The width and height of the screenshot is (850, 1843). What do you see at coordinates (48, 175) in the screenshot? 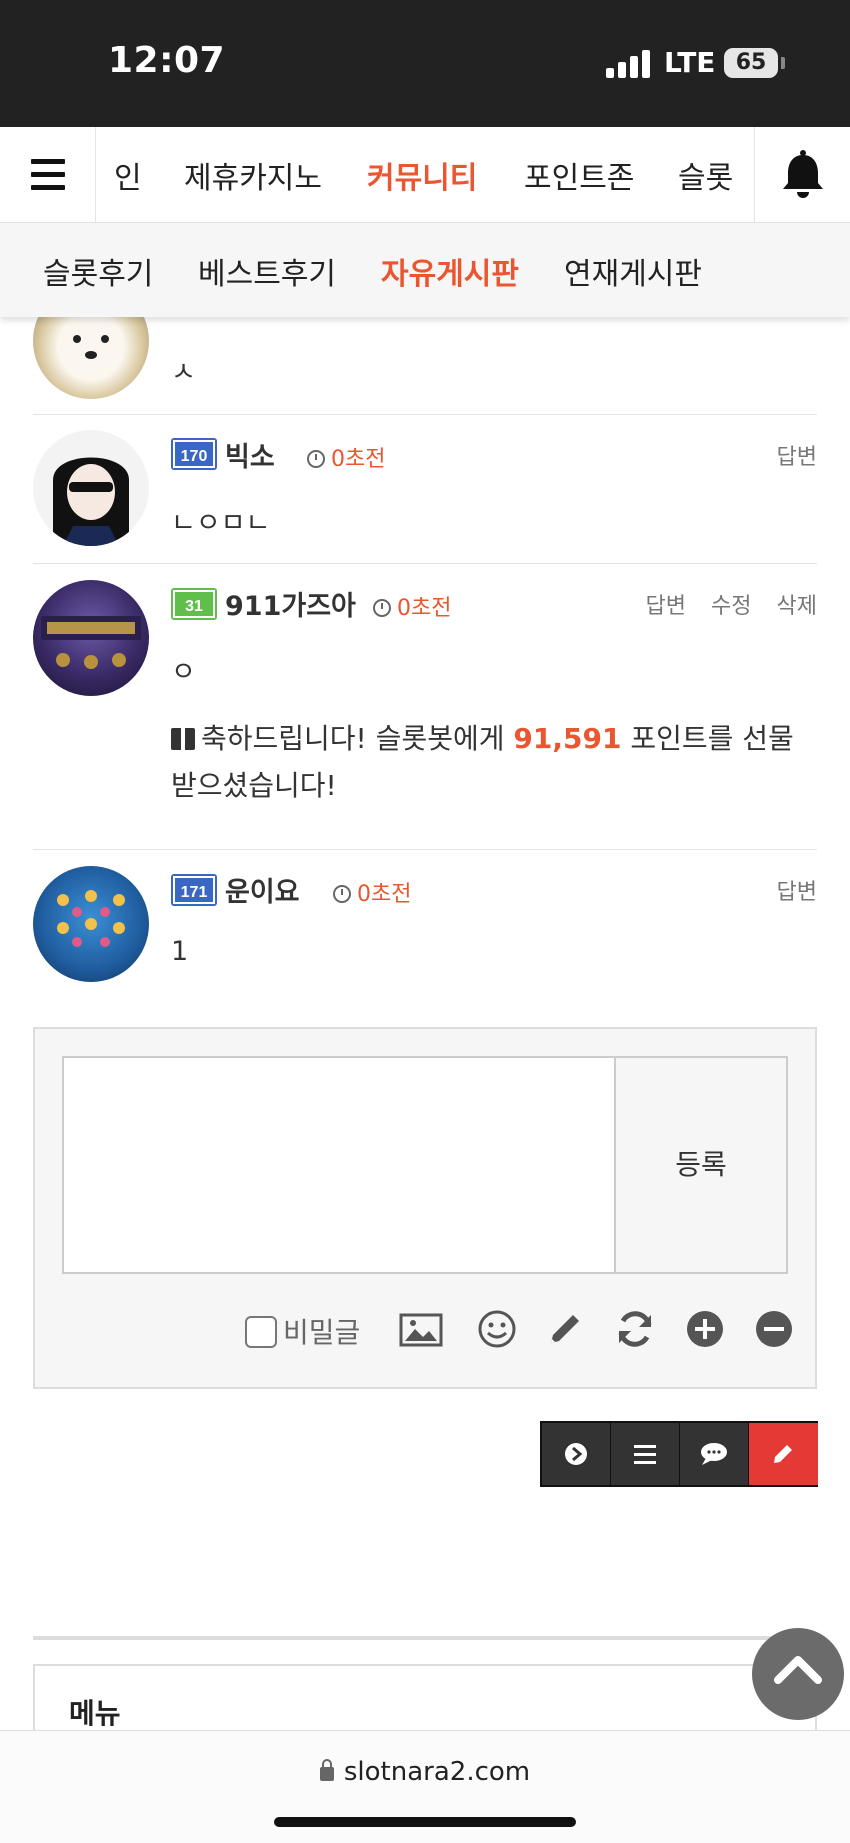
I see `hamburger-menu-icon` at bounding box center [48, 175].